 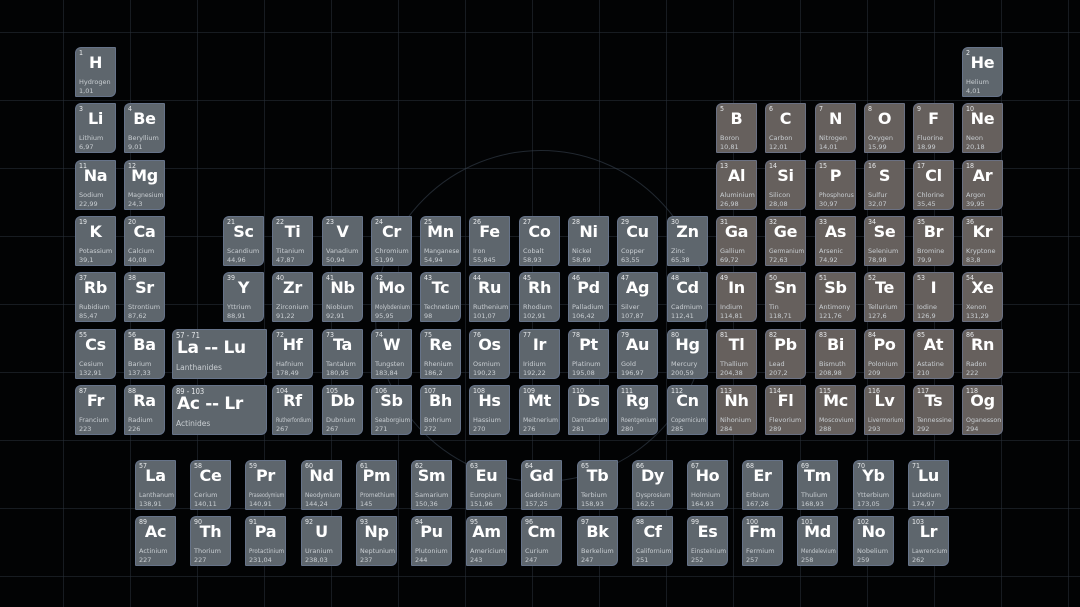 What do you see at coordinates (884, 297) in the screenshot?
I see `element-tile-te: 52 Te Tellurium 127,6` at bounding box center [884, 297].